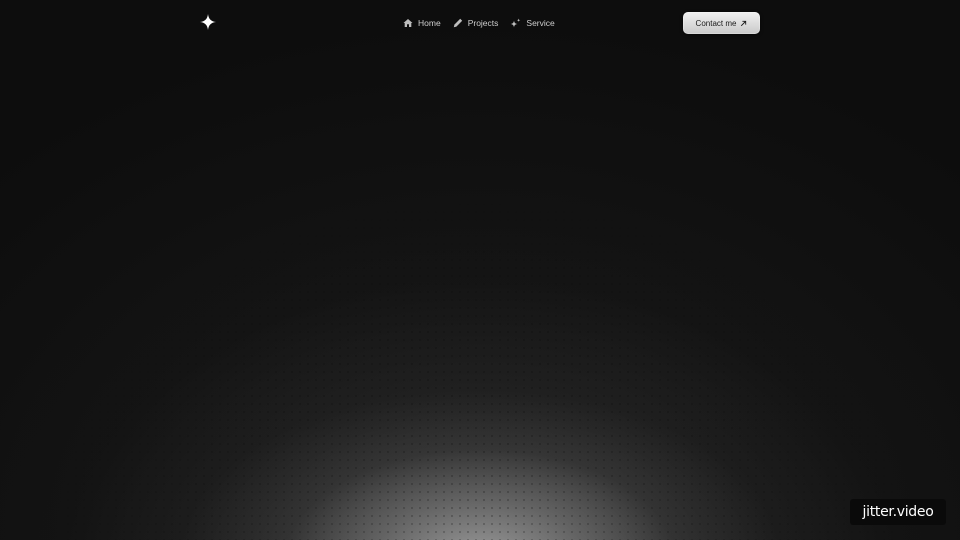  I want to click on nav-item-service: Service, so click(532, 23).